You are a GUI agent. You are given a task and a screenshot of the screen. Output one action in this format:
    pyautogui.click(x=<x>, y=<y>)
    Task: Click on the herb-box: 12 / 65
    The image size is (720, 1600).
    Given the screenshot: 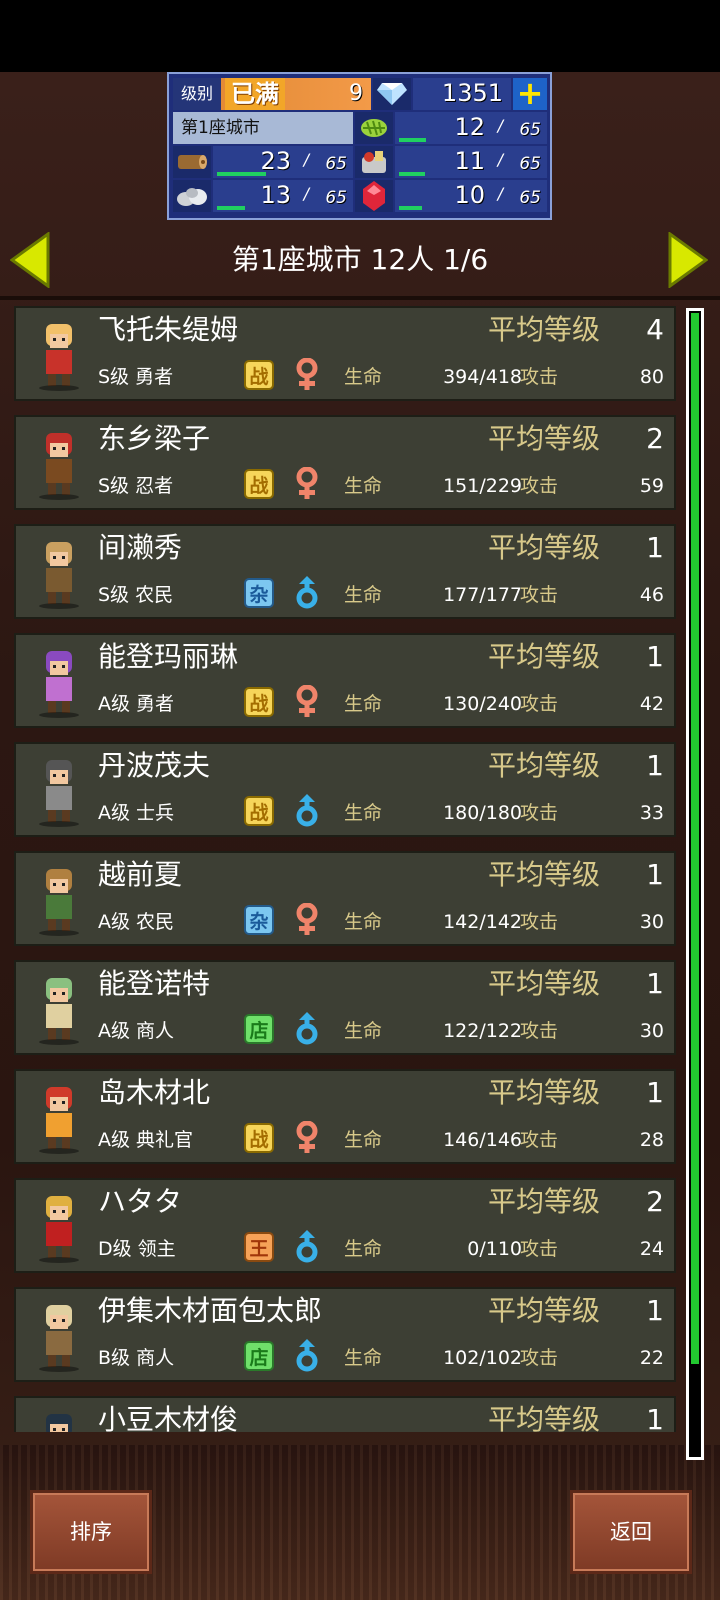 What is the action you would take?
    pyautogui.click(x=471, y=128)
    